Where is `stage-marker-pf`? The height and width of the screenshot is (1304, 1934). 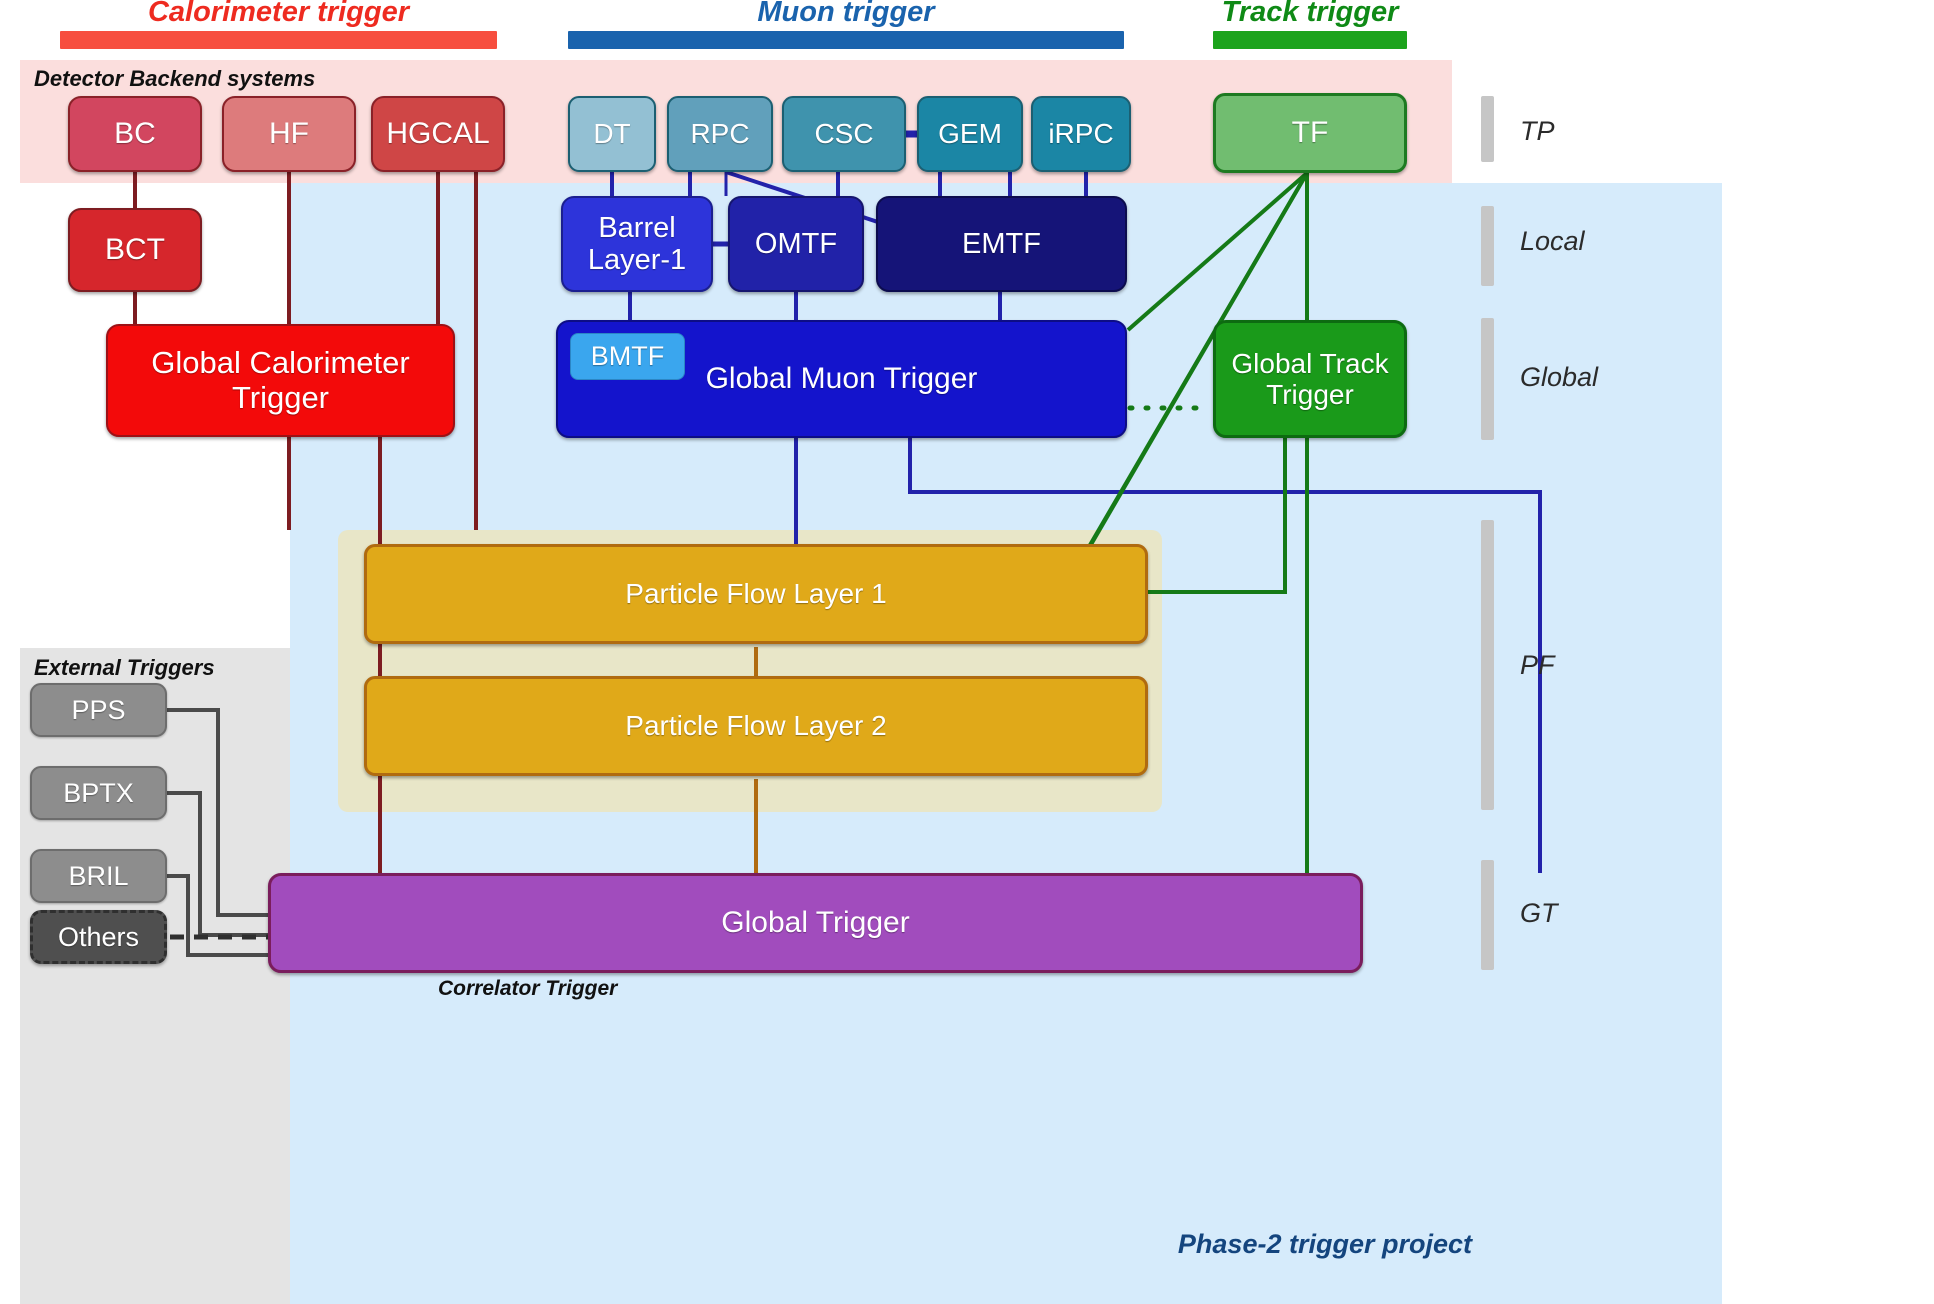 stage-marker-pf is located at coordinates (1487, 665).